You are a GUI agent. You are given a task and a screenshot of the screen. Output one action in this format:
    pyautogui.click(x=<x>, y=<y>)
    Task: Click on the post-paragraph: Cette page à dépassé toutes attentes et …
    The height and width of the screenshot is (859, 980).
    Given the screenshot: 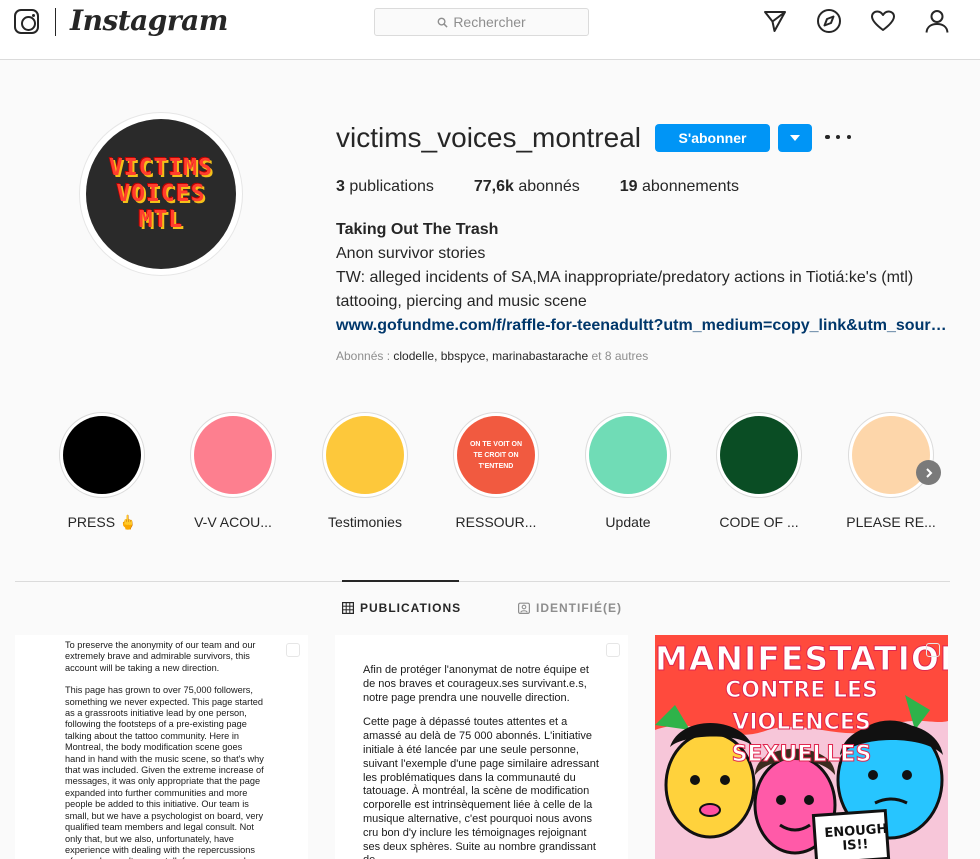 What is the action you would take?
    pyautogui.click(x=481, y=787)
    